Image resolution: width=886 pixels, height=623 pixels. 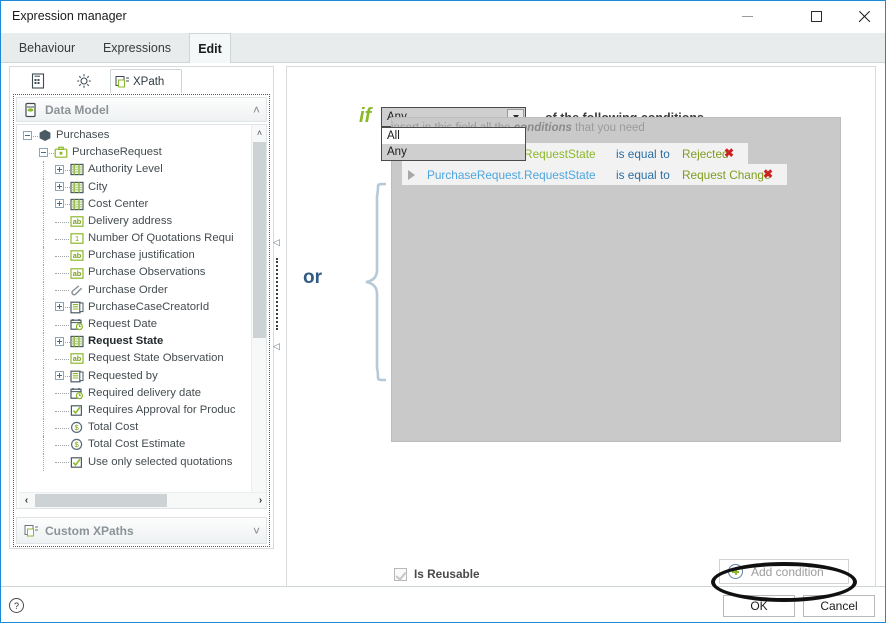 What do you see at coordinates (276, 346) in the screenshot?
I see `collapse-left-icon-2: ◁` at bounding box center [276, 346].